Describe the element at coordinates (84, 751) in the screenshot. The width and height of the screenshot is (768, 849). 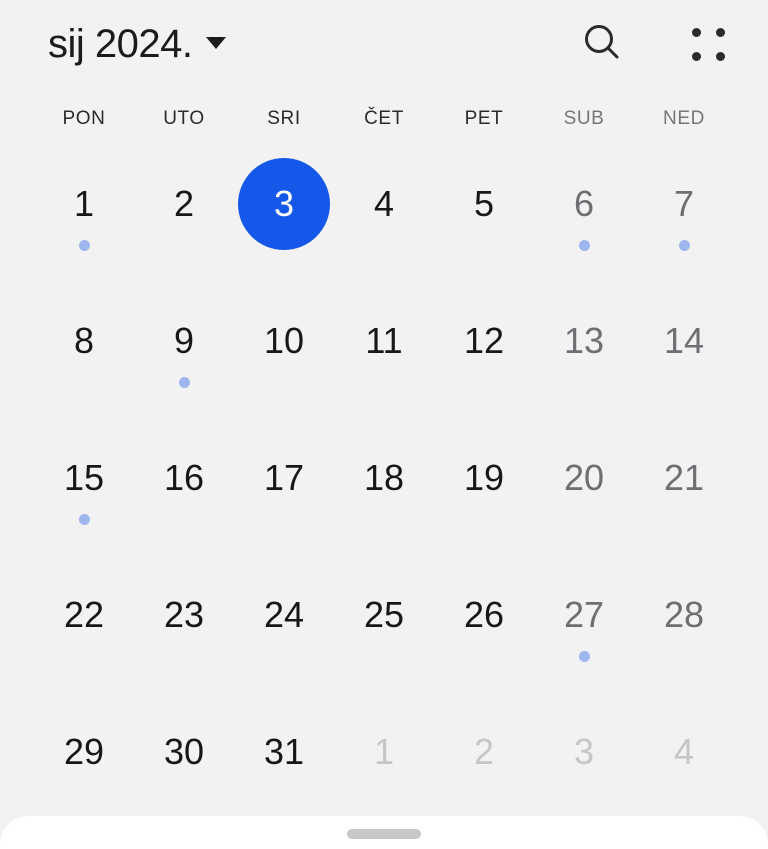
I see `day-number: 29` at that location.